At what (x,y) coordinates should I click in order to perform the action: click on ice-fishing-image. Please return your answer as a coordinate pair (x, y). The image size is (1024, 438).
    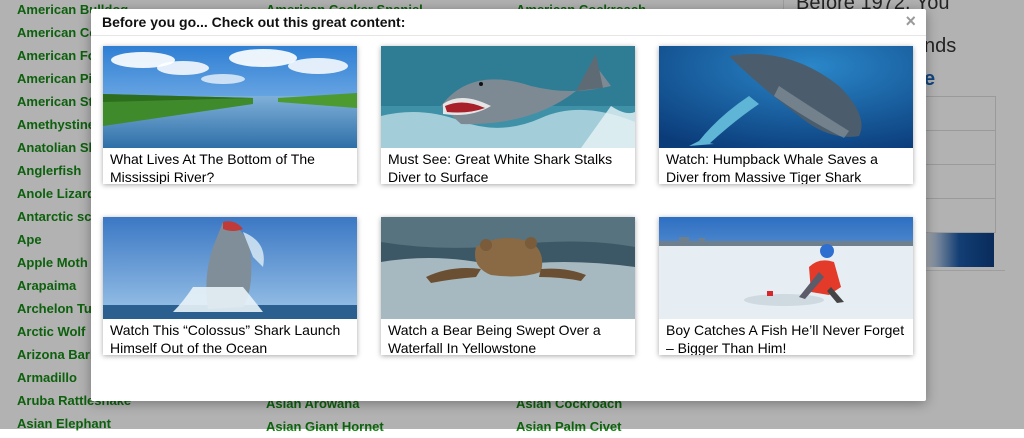
    Looking at the image, I should click on (786, 268).